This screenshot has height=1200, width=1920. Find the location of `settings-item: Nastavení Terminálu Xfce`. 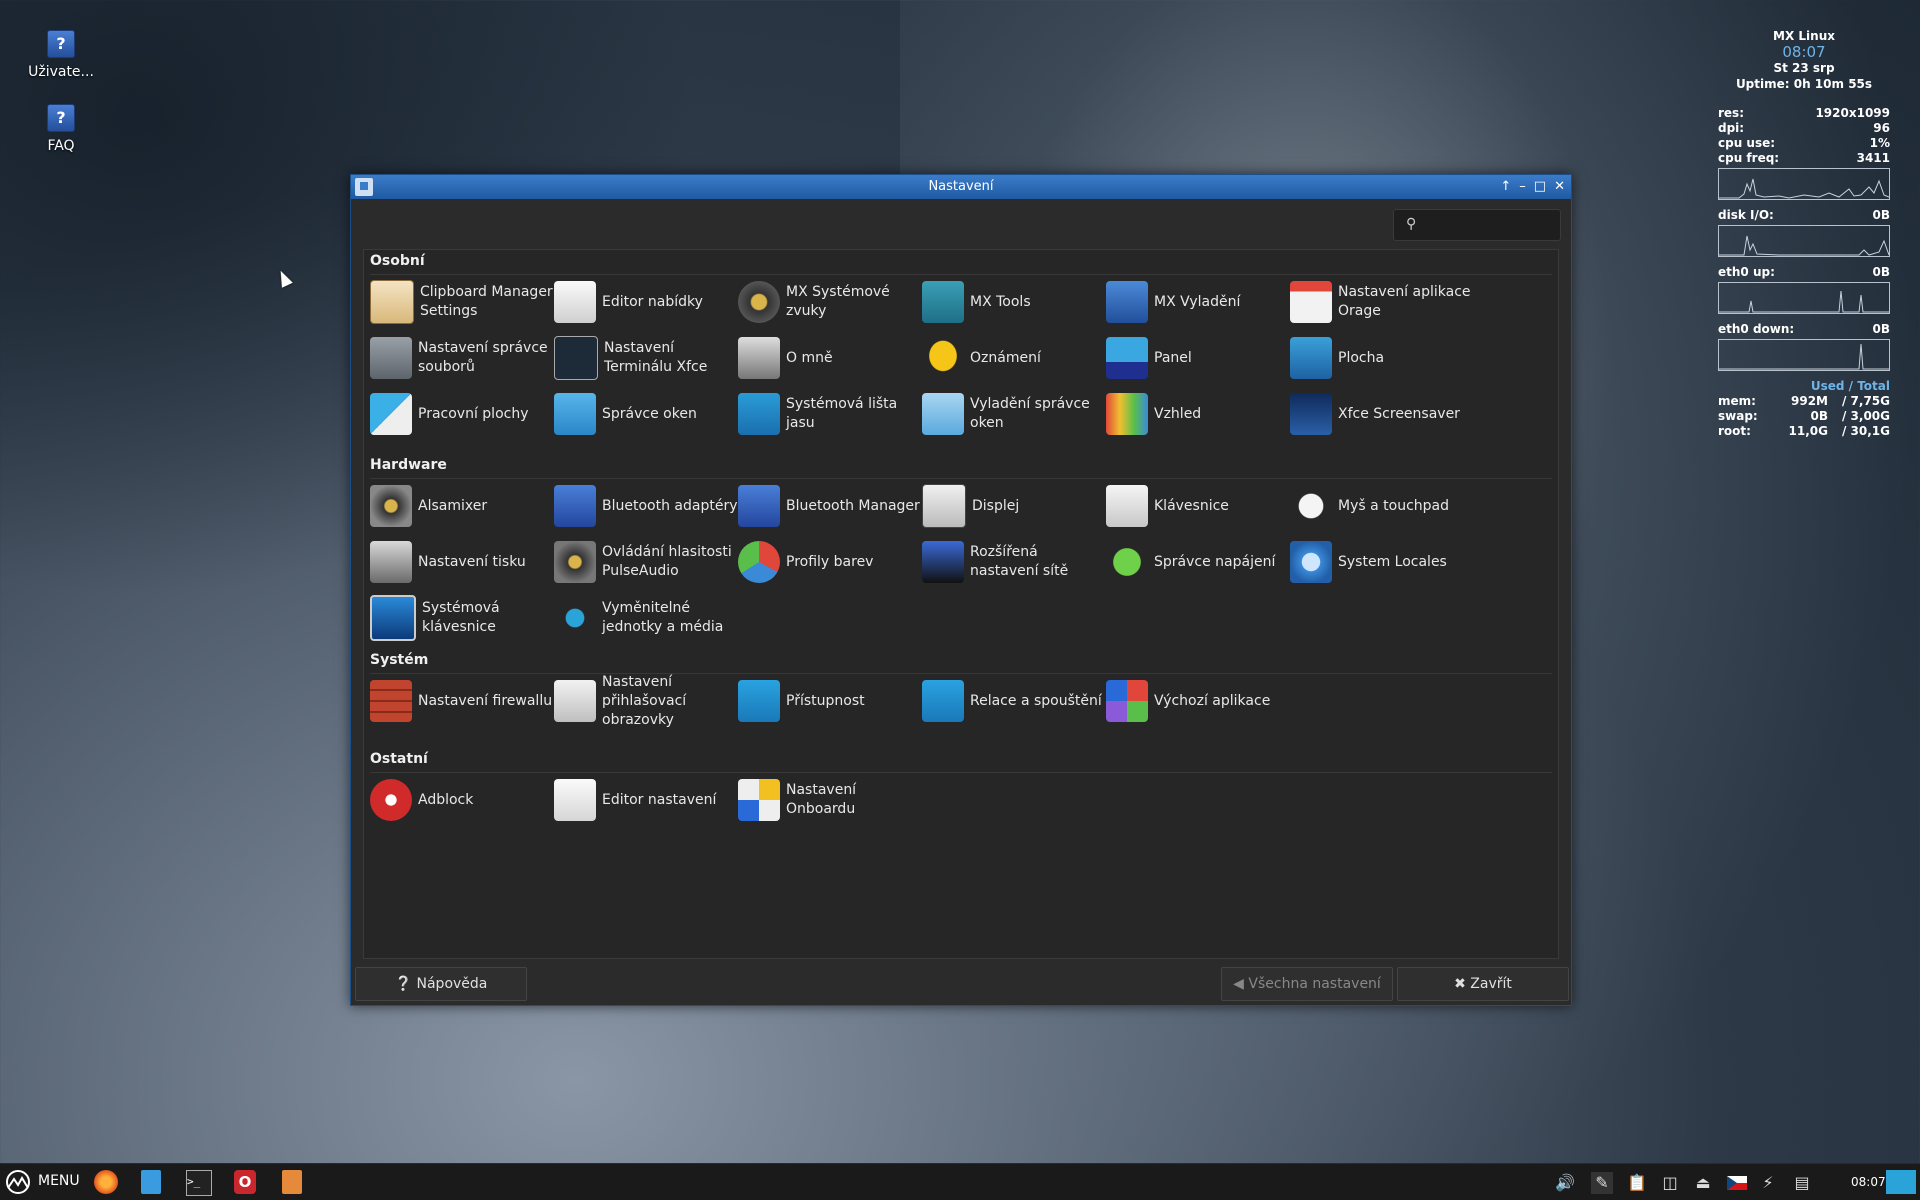

settings-item: Nastavení Terminálu Xfce is located at coordinates (646, 358).